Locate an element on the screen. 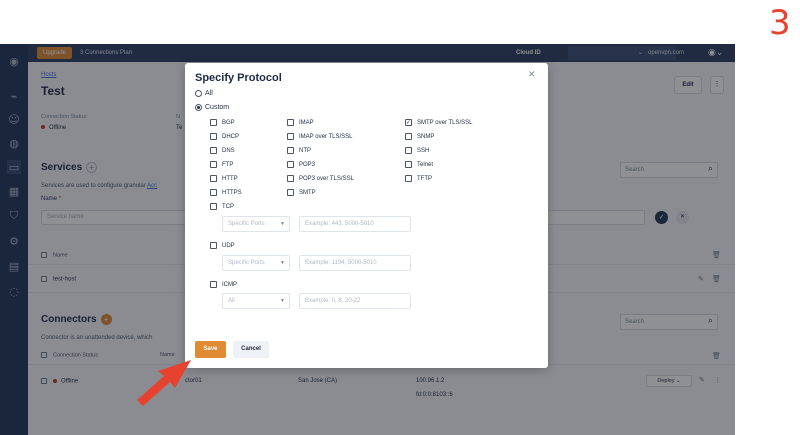 The width and height of the screenshot is (800, 435). protocol-checkbox-ftp: FTP is located at coordinates (221, 164).